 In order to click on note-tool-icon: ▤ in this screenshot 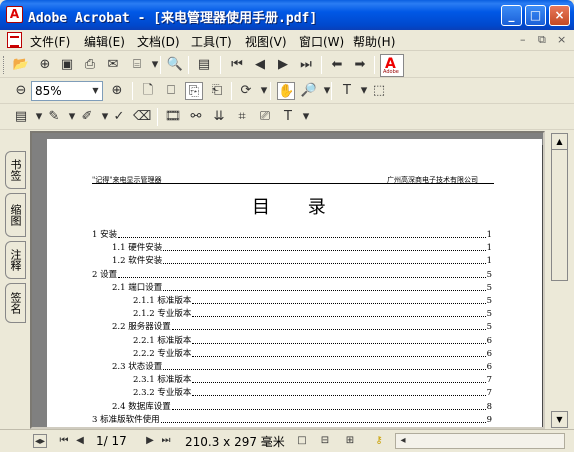, I will do `click(21, 117)`.